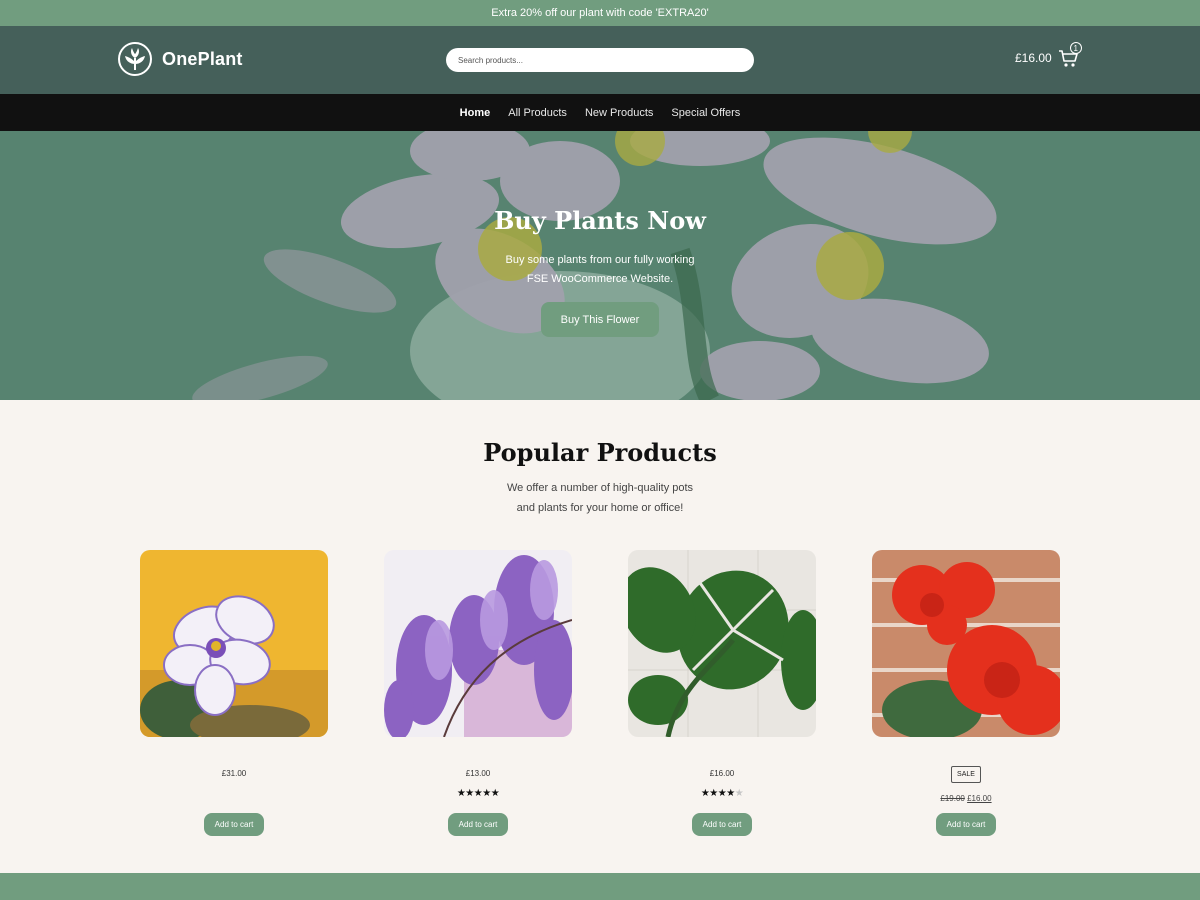 Image resolution: width=1200 pixels, height=900 pixels. I want to click on nav-item-all-products: All Products, so click(537, 113).